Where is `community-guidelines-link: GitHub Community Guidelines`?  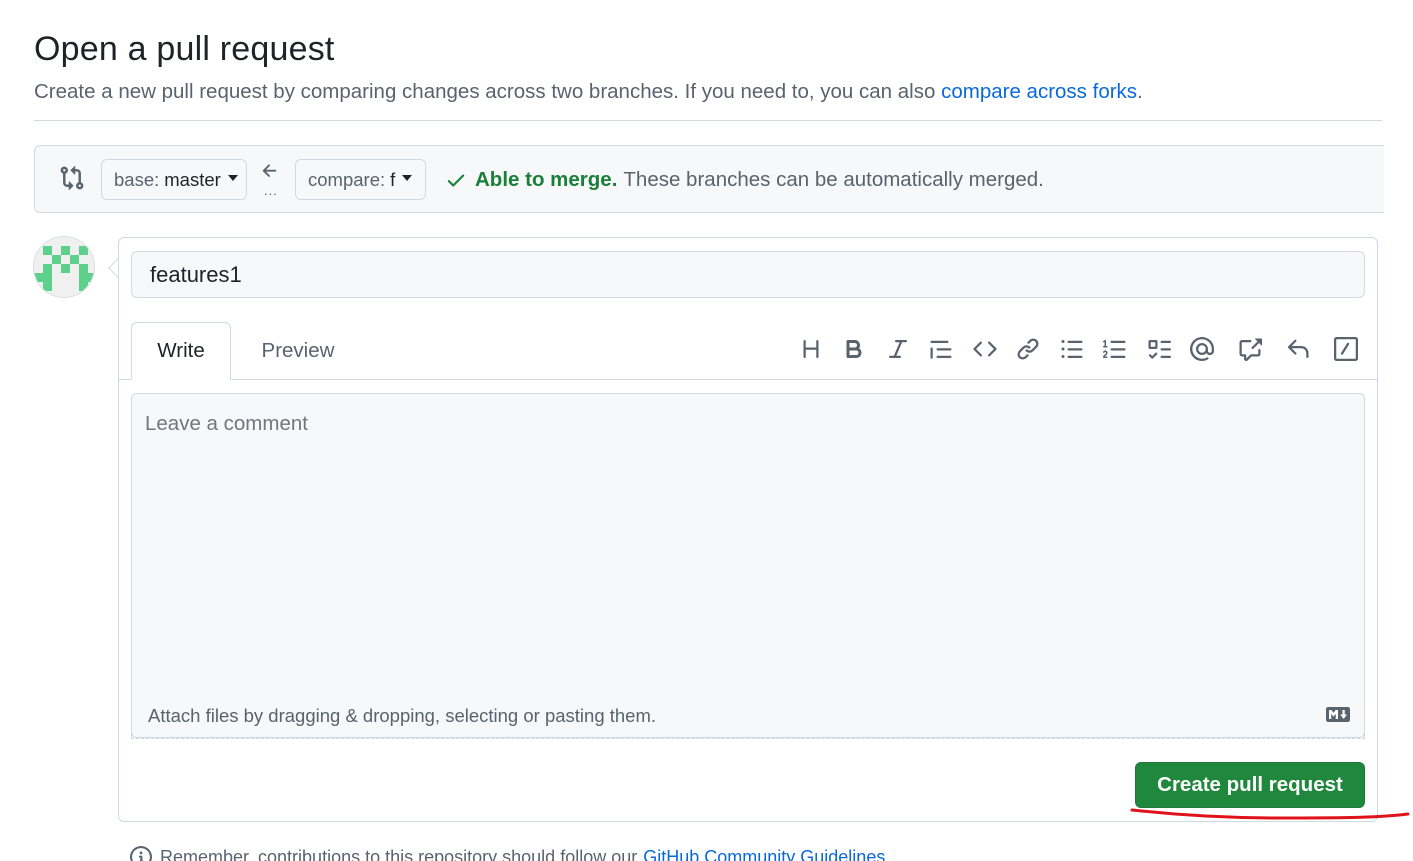
community-guidelines-link: GitHub Community Guidelines is located at coordinates (764, 854).